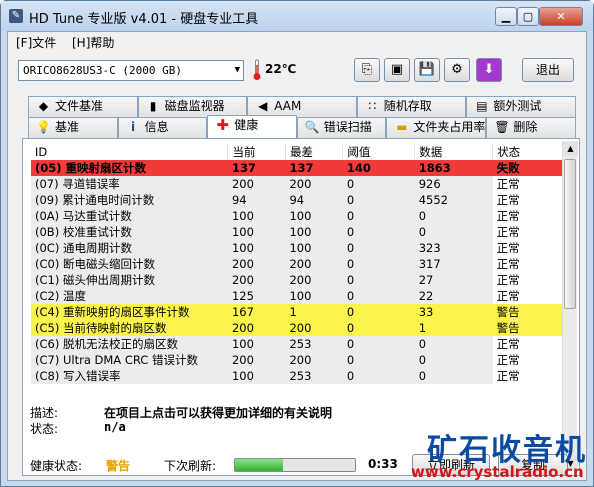 This screenshot has height=487, width=594. I want to click on tab-info: i 信息, so click(162, 127).